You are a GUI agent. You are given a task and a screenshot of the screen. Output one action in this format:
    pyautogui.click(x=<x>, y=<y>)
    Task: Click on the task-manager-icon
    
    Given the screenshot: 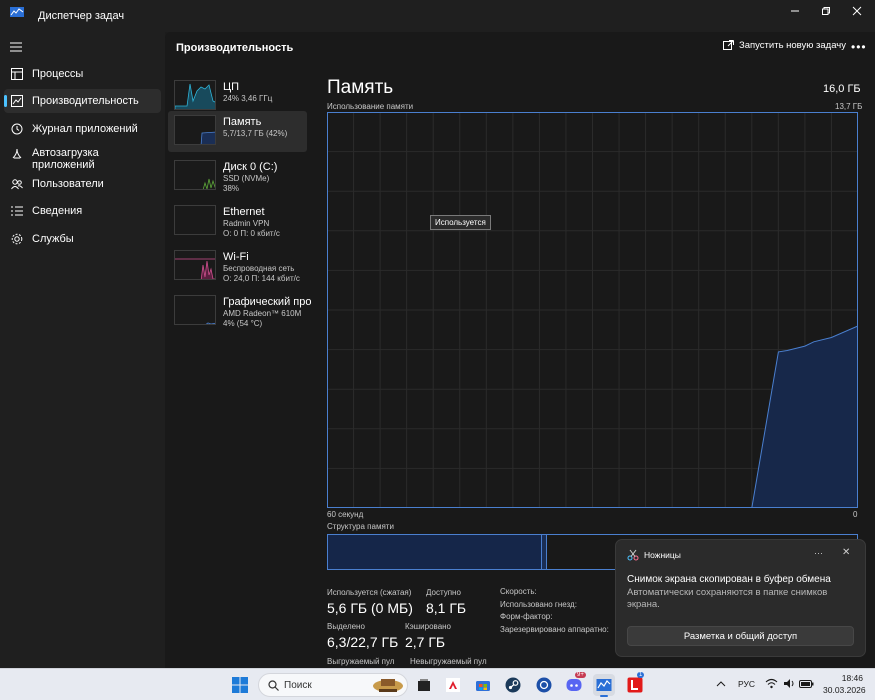 What is the action you would take?
    pyautogui.click(x=17, y=12)
    